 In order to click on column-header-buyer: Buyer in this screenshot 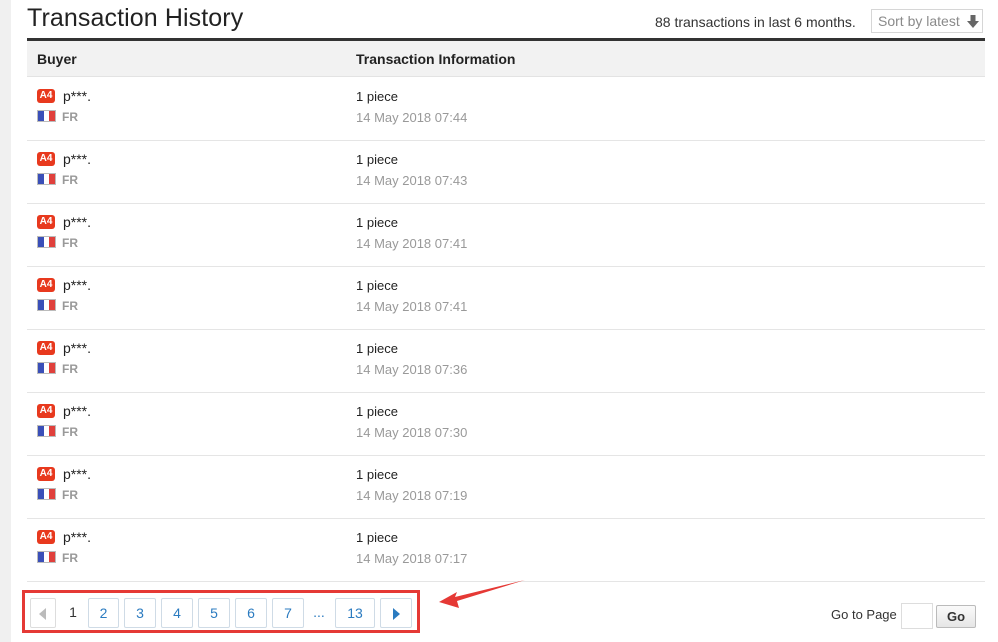, I will do `click(57, 59)`.